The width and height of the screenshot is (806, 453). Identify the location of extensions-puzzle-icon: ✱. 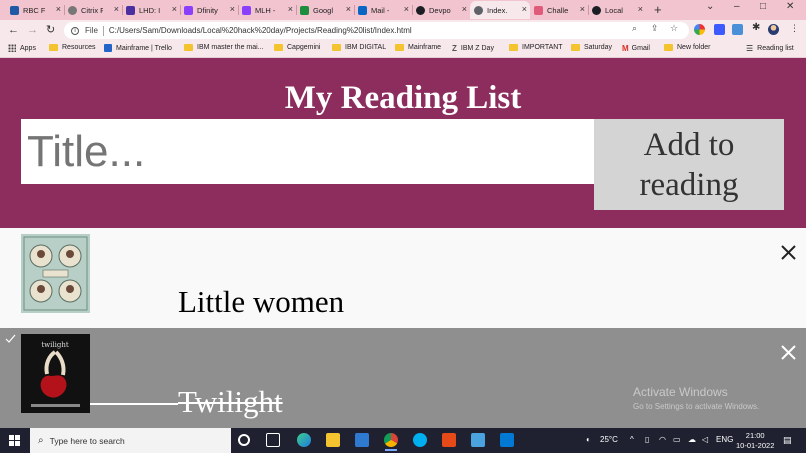
(756, 27).